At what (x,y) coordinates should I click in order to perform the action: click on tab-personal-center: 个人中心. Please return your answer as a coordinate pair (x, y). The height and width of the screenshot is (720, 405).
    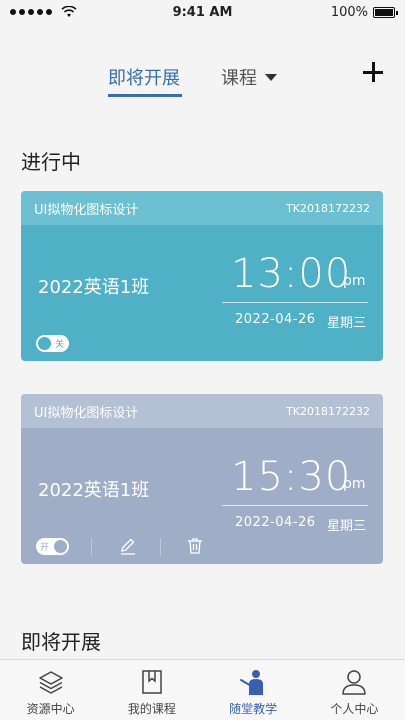
    Looking at the image, I should click on (354, 690).